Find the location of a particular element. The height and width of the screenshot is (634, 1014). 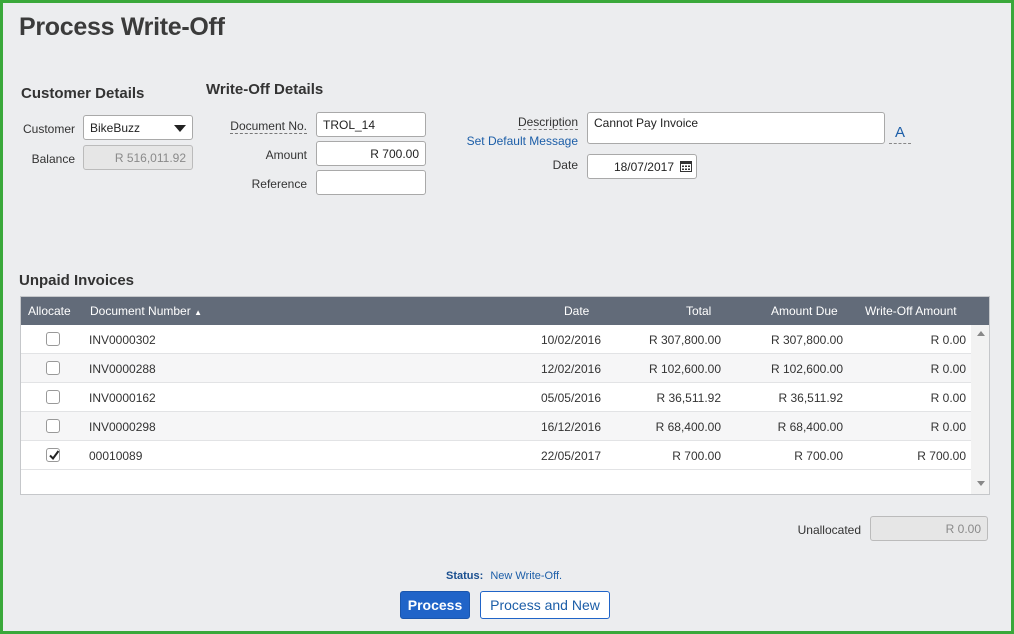

cell-document-number: INV0000288 is located at coordinates (122, 369).